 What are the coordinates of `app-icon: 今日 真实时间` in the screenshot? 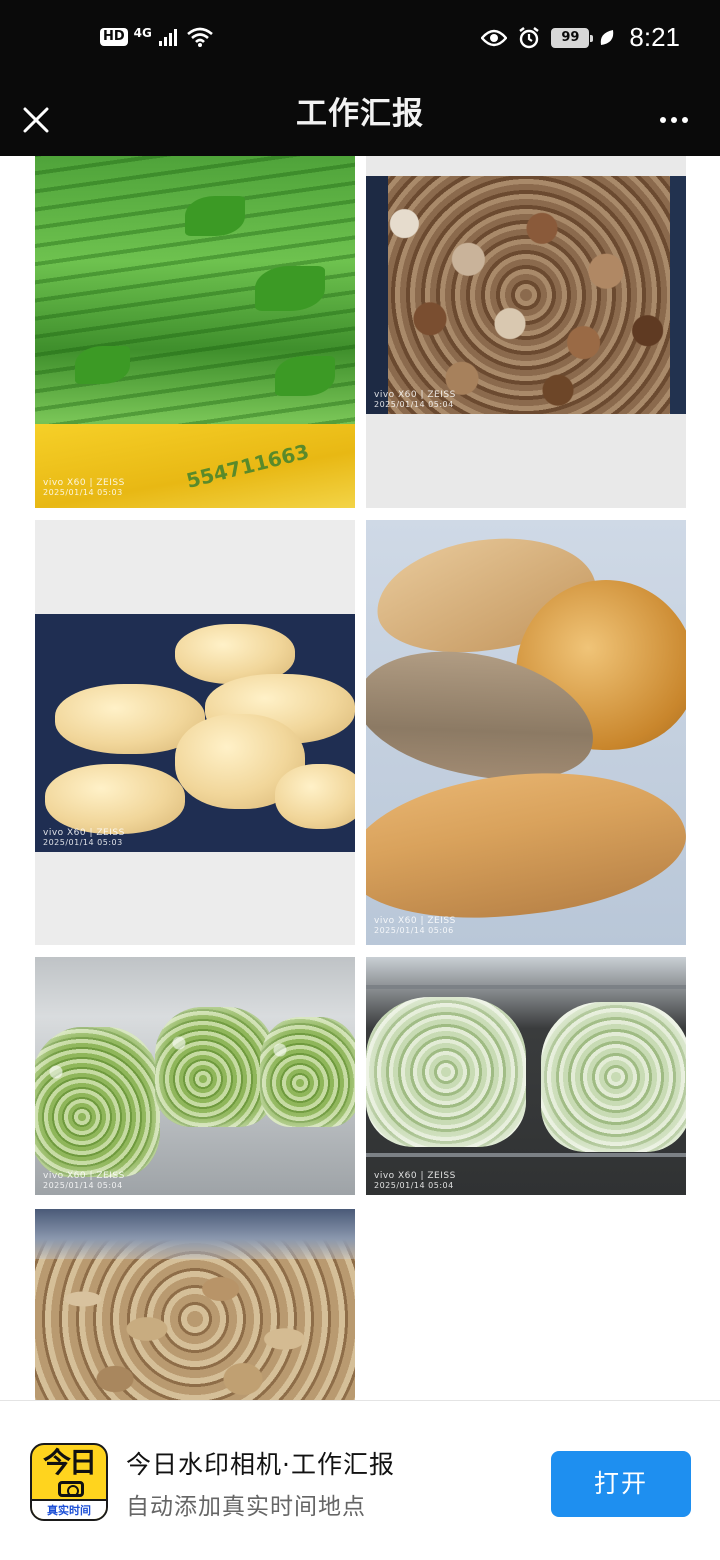 It's located at (69, 1482).